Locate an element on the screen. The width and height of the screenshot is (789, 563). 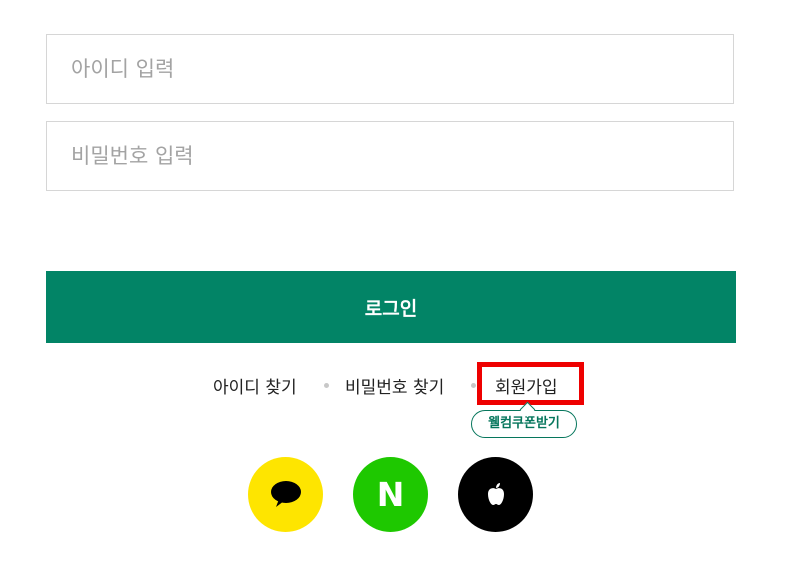
naver-login-button: N is located at coordinates (390, 494).